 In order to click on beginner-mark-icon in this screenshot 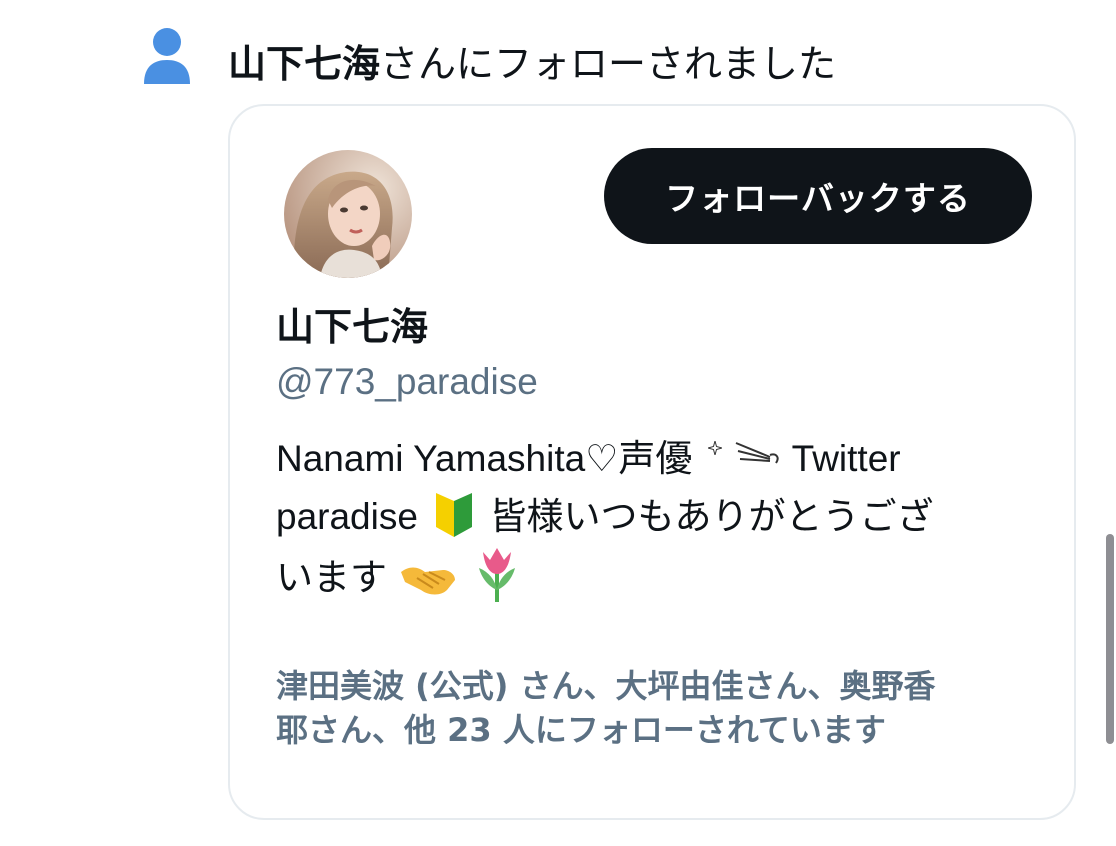, I will do `click(453, 515)`.